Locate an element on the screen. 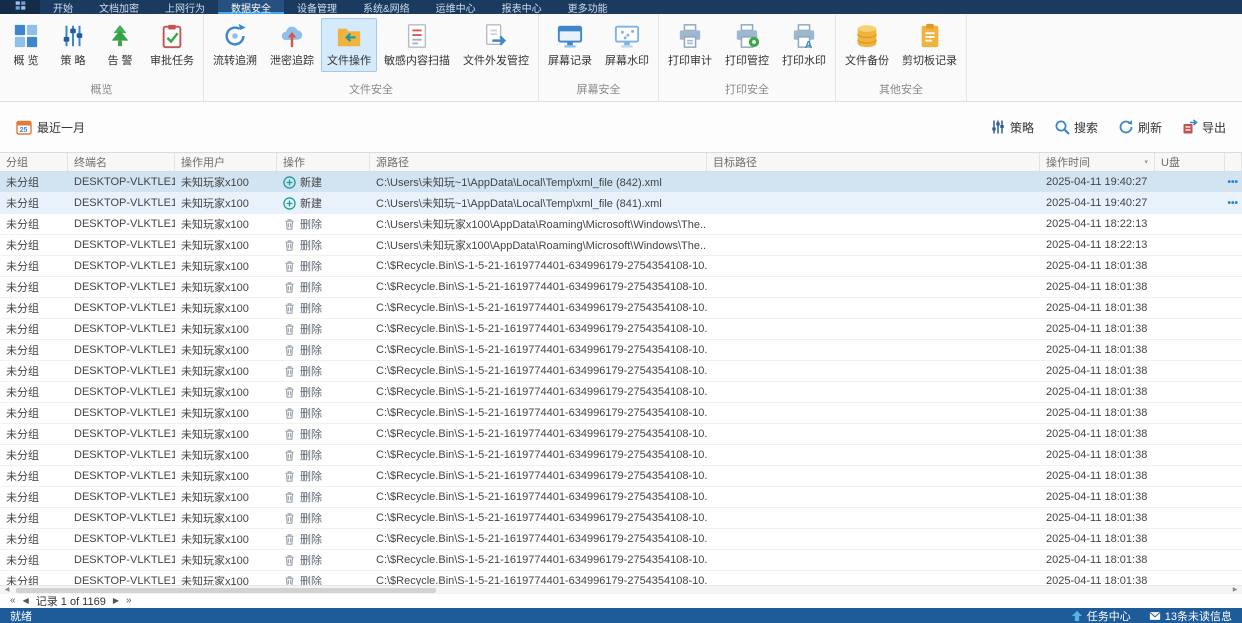  ribbon-tool-policy-sliders: 策 略 is located at coordinates (73, 45).